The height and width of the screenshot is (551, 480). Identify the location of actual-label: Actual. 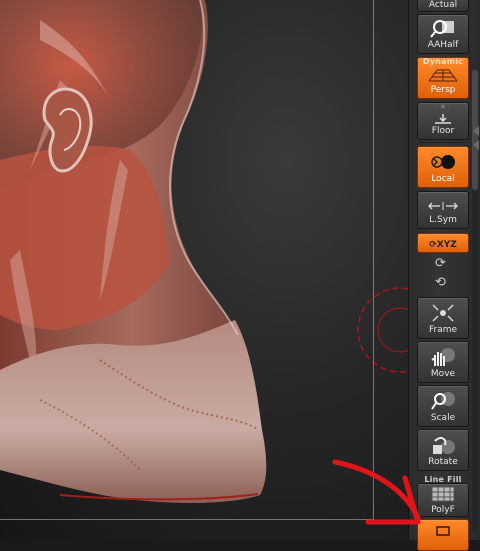
(443, 5).